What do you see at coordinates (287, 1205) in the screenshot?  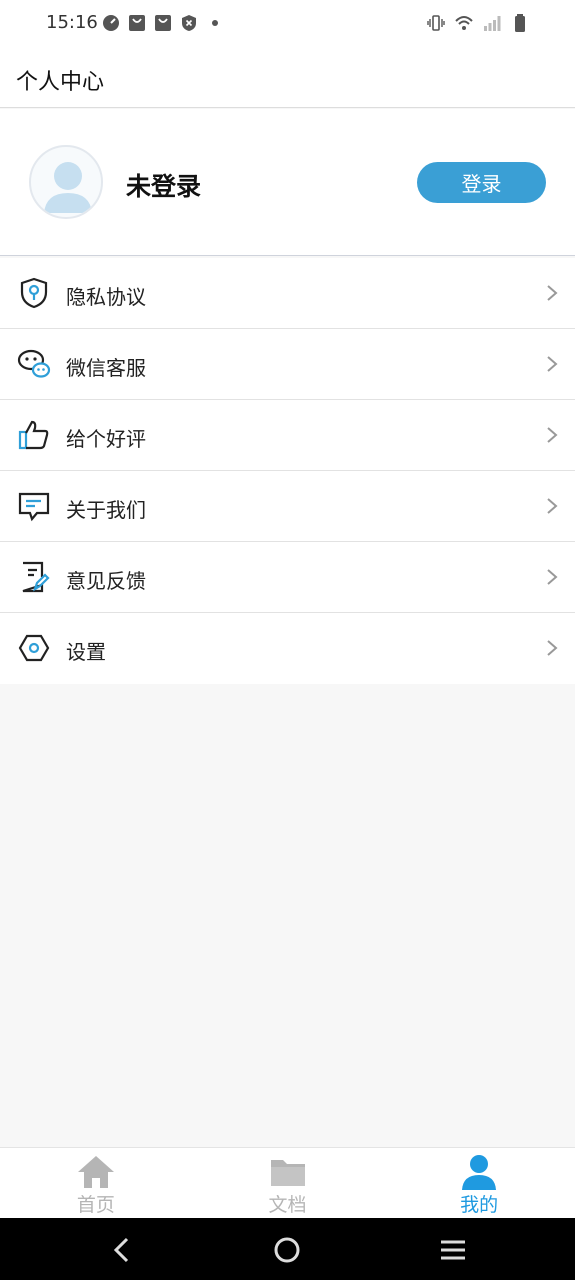 I see `tab-label: 文档` at bounding box center [287, 1205].